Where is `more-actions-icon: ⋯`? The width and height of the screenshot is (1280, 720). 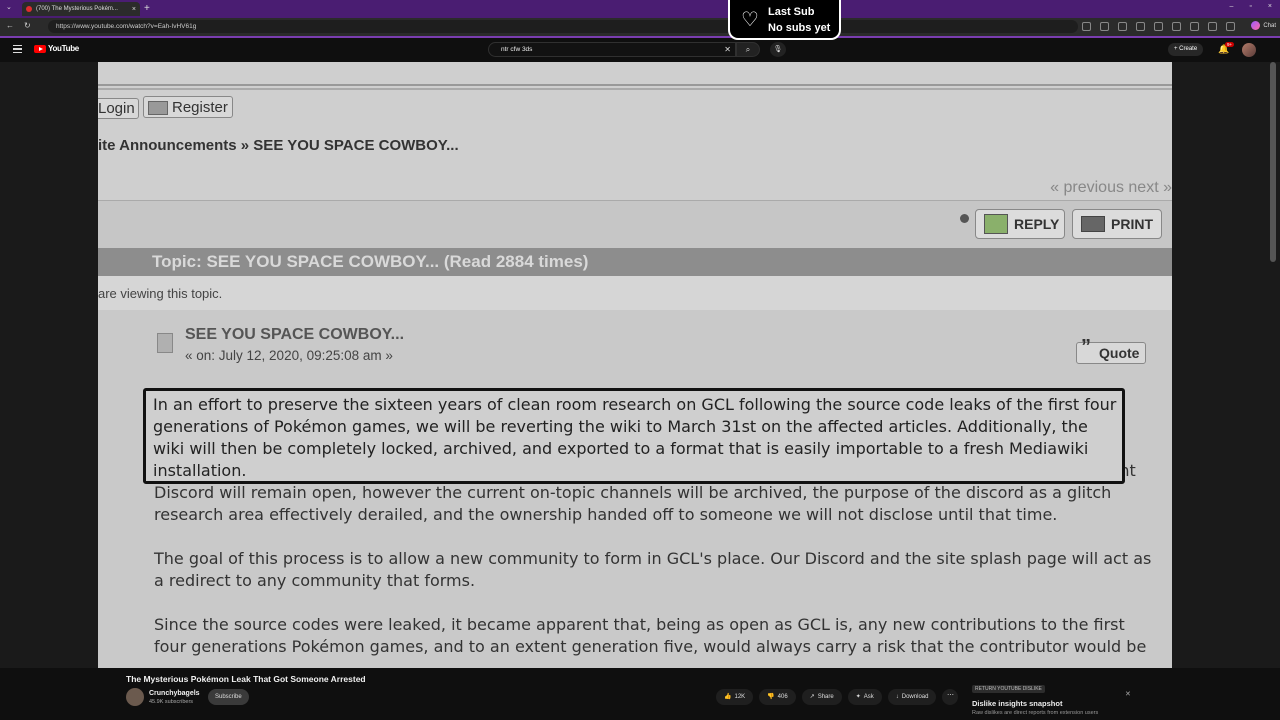
more-actions-icon: ⋯ is located at coordinates (950, 697).